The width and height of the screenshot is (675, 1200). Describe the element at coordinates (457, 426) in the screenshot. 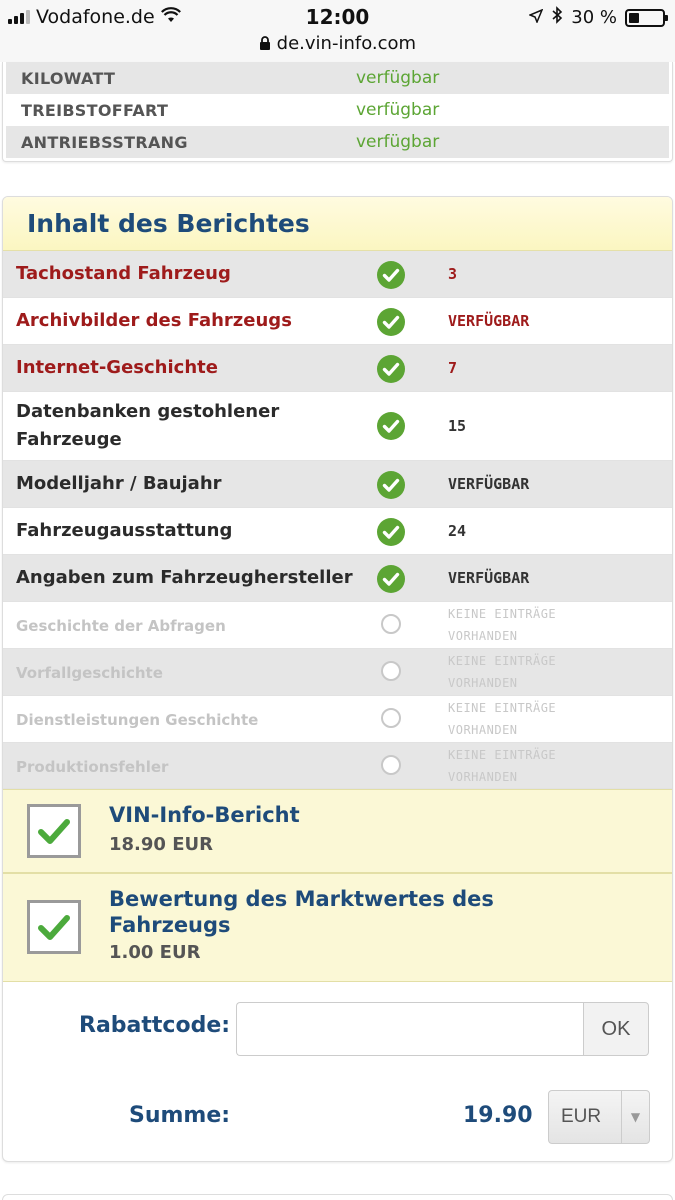

I see `report-item-value: 15` at that location.